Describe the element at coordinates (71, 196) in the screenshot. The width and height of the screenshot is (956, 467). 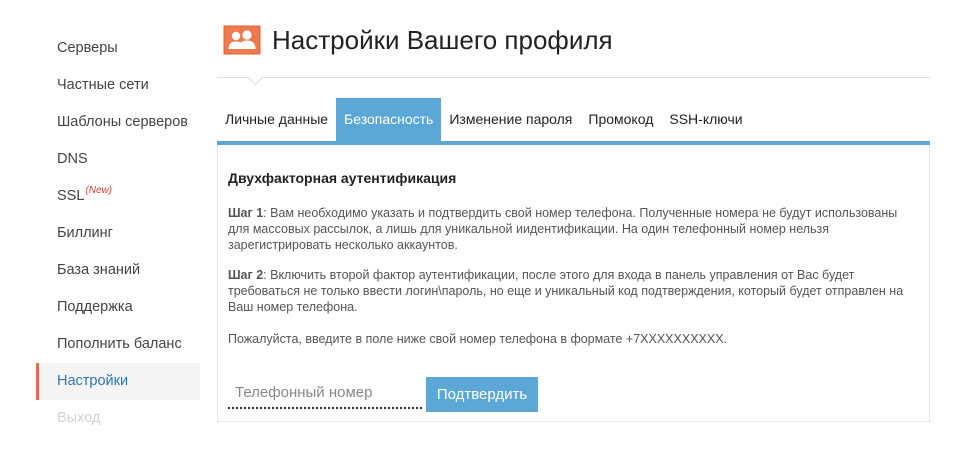
I see `sidebar-item-label: SSL` at that location.